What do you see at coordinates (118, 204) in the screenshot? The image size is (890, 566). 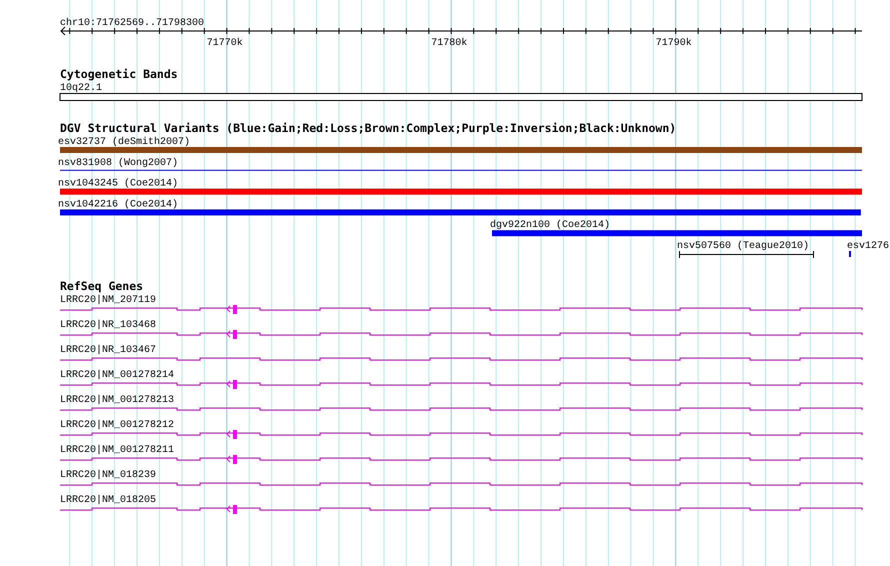 I see `feature-label: nsv1042216 (Coe2014)` at bounding box center [118, 204].